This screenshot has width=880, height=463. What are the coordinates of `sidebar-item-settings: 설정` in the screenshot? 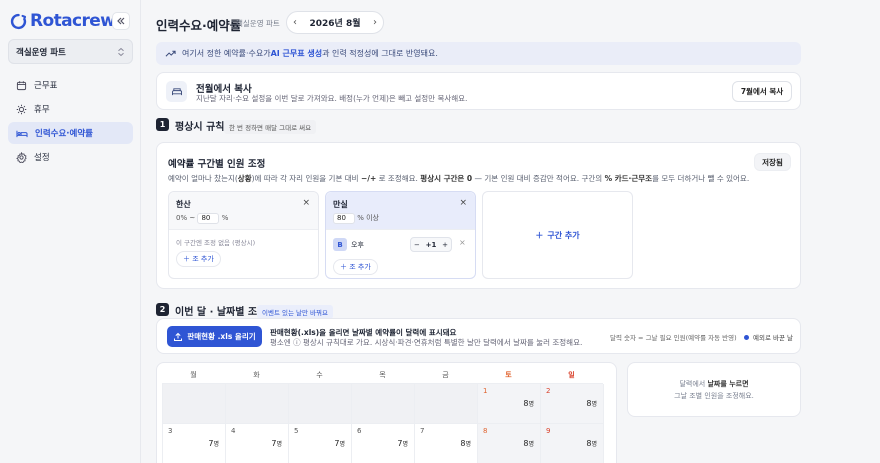 It's located at (70, 157).